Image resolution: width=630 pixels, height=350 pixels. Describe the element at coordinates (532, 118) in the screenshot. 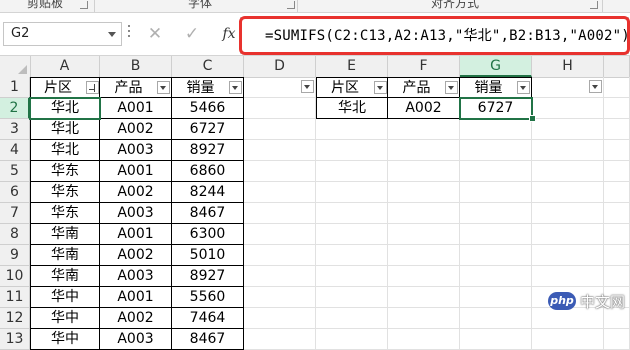

I see `fill-handle` at that location.